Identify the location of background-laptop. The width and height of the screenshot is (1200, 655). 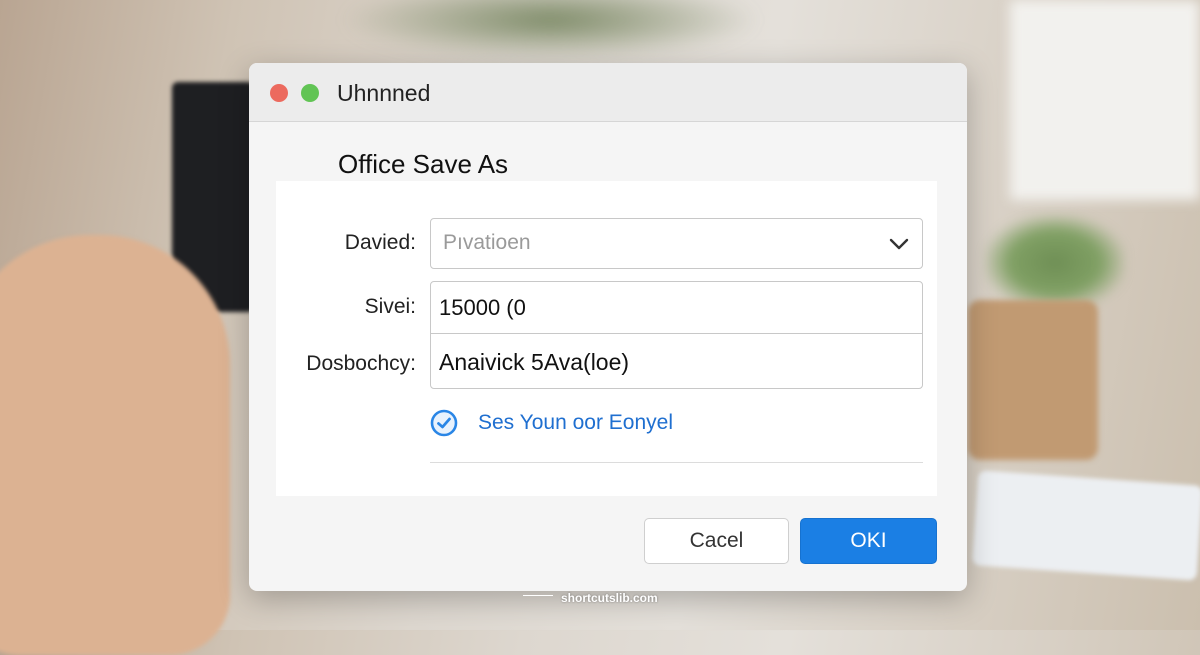
(1085, 525).